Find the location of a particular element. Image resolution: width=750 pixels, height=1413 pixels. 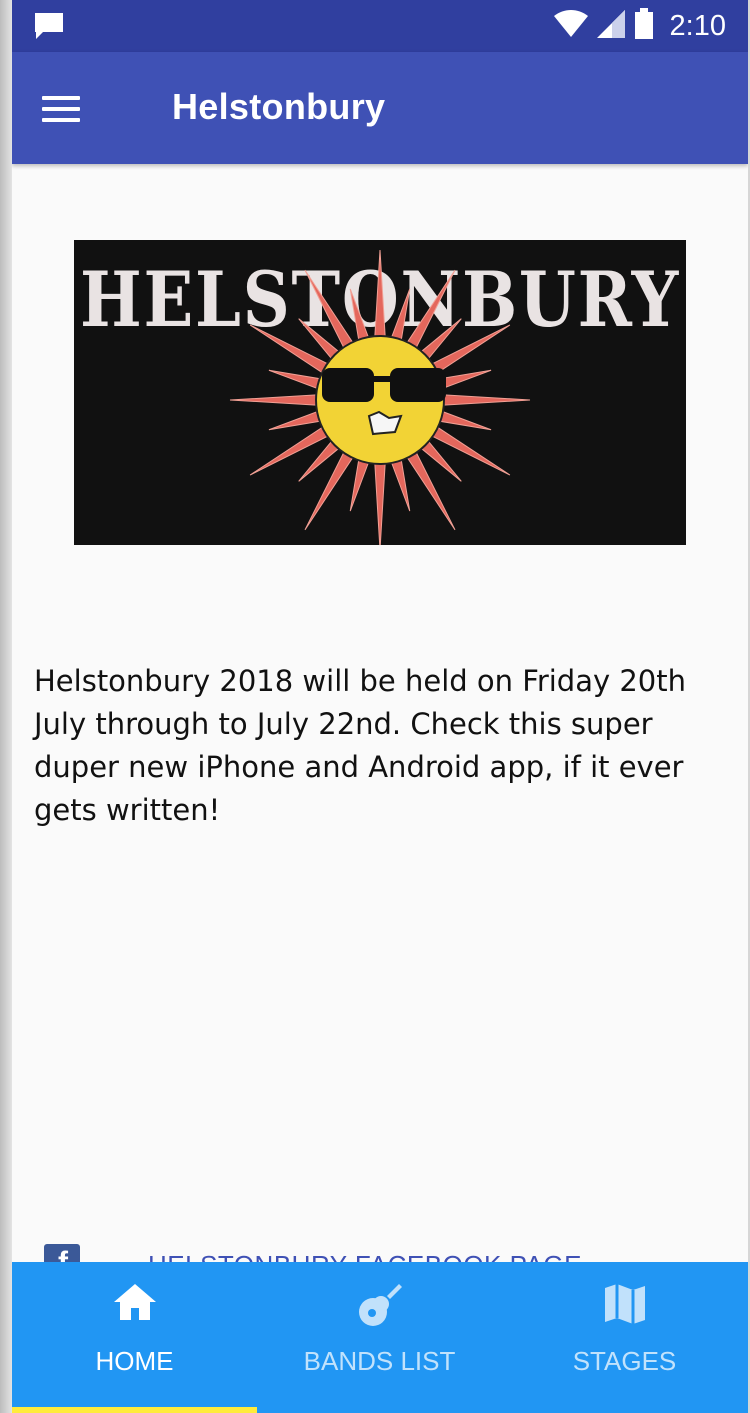

nav-stages-label: STAGES is located at coordinates (624, 1361).